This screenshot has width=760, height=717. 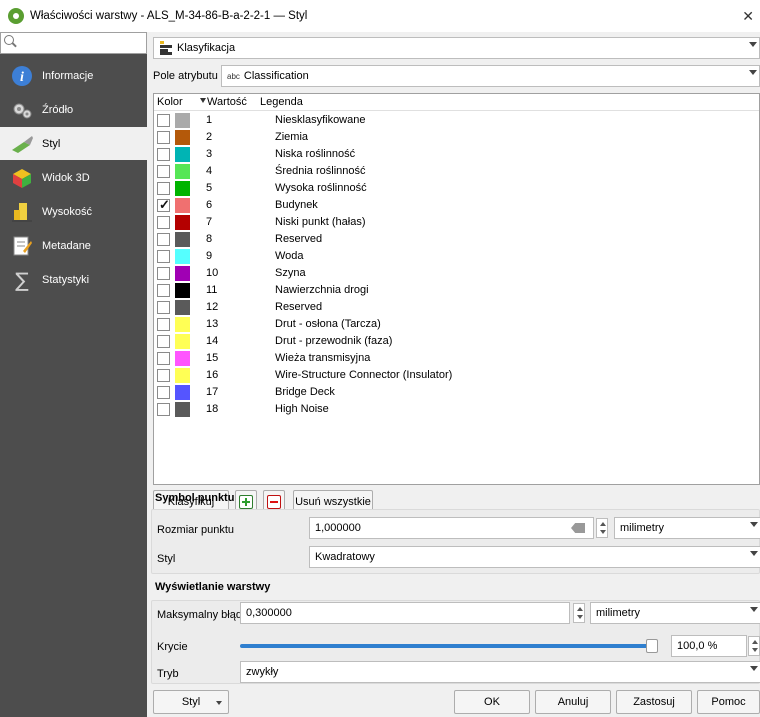 I want to click on table-row: 10 Szyna, so click(x=456, y=273).